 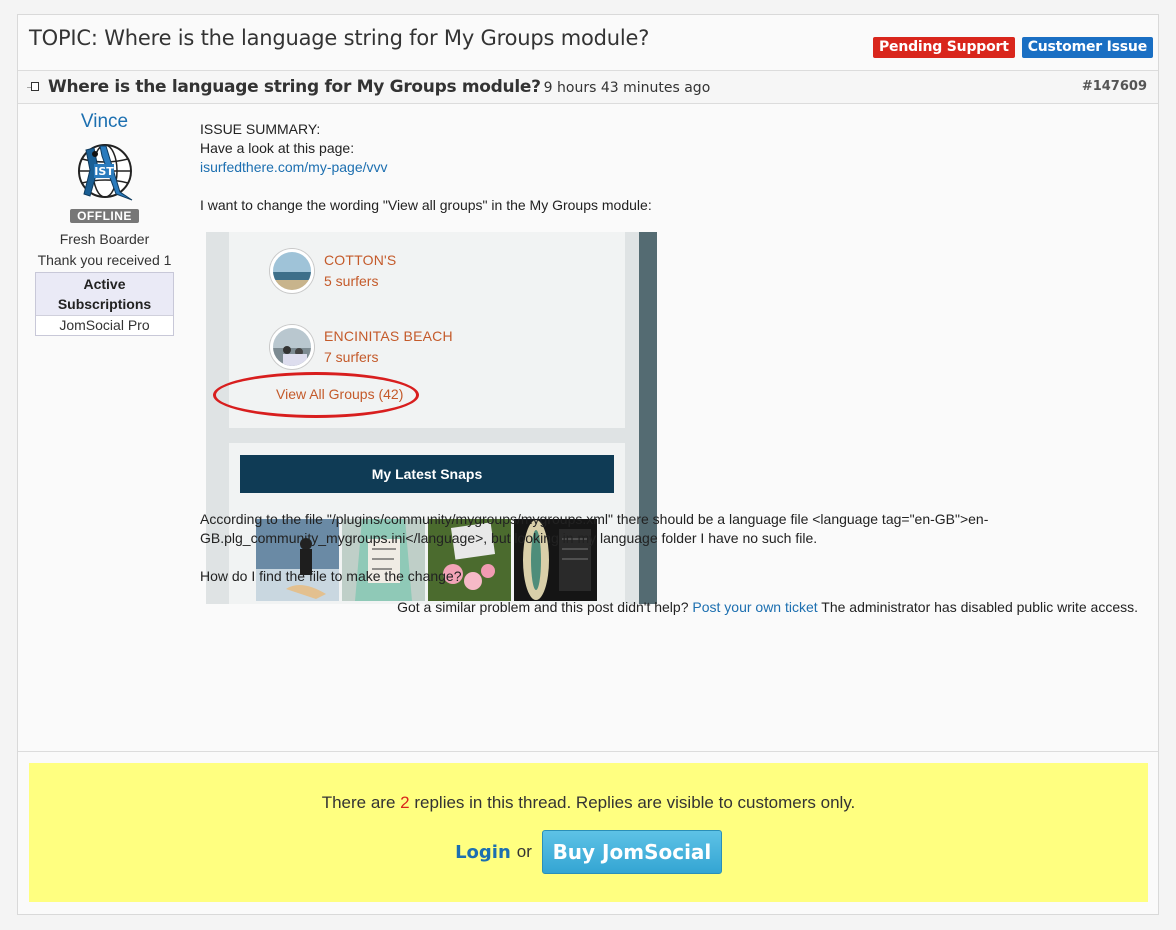 I want to click on author-name-link: Vince, so click(x=104, y=122).